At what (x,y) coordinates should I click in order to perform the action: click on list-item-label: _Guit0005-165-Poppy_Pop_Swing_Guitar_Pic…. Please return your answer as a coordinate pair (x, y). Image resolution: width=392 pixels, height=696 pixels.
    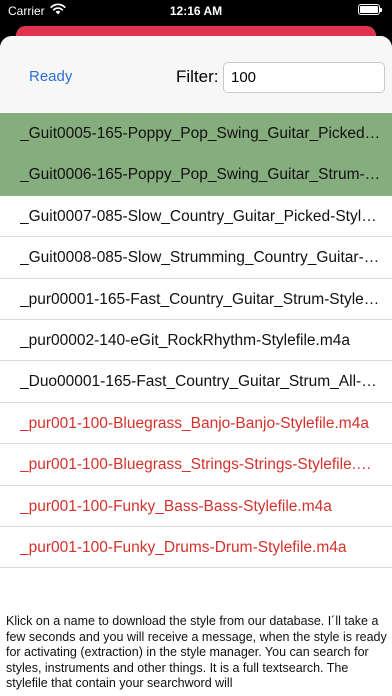
    Looking at the image, I should click on (201, 133).